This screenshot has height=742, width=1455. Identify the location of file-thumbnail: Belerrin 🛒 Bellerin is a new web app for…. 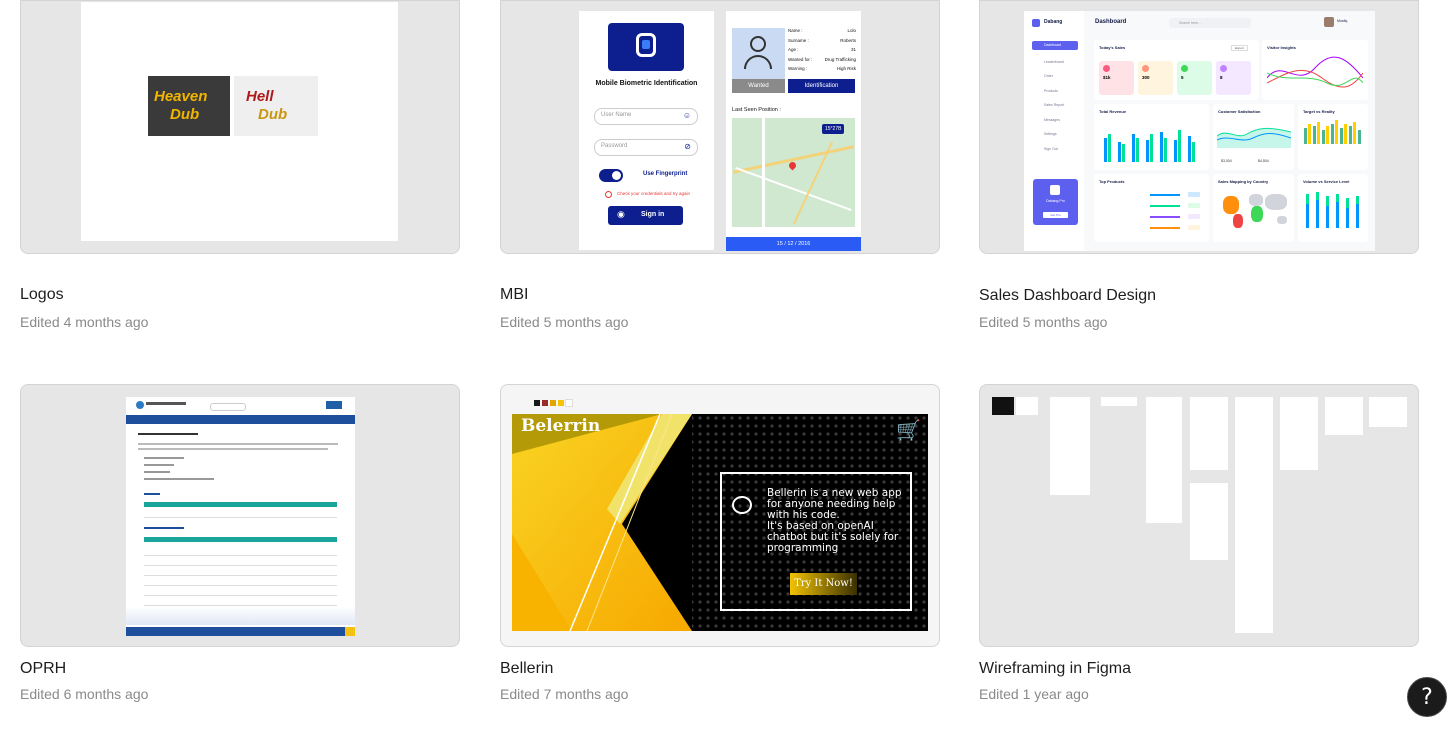
(720, 515).